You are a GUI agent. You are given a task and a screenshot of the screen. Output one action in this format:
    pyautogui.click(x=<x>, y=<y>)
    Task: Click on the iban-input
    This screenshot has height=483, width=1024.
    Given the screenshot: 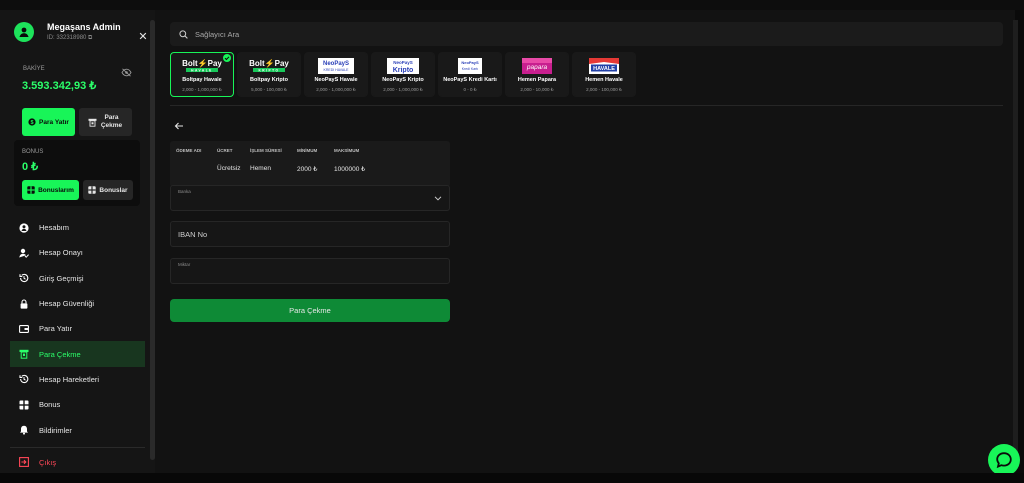 What is the action you would take?
    pyautogui.click(x=308, y=234)
    